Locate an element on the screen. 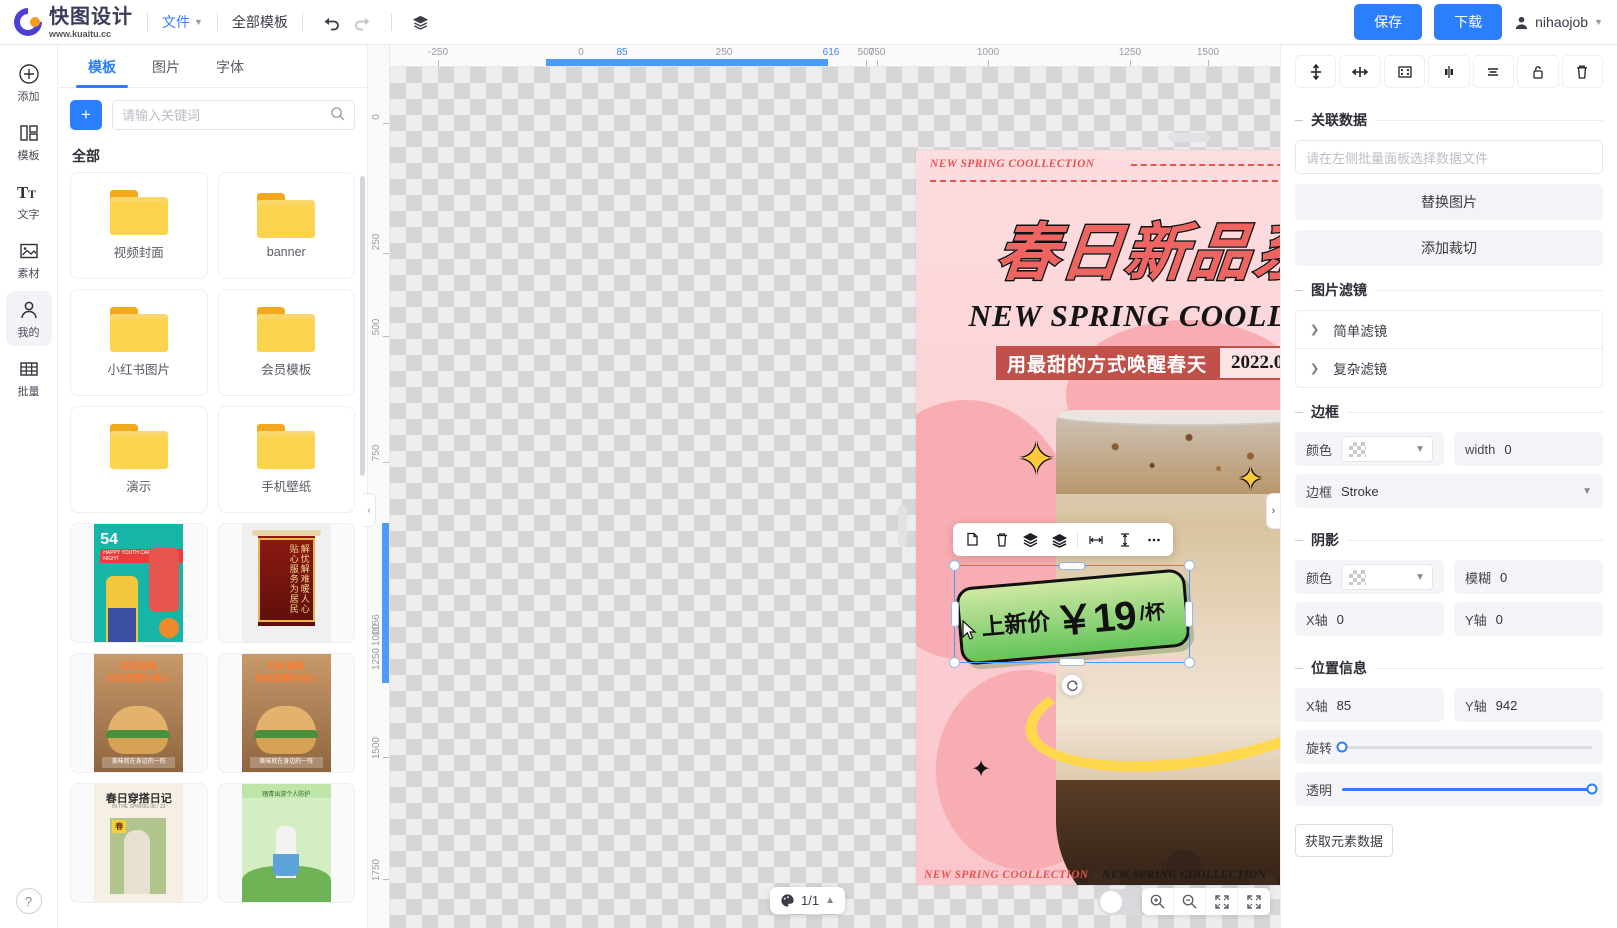 The height and width of the screenshot is (928, 1617). resize-handle-top-left is located at coordinates (954, 565).